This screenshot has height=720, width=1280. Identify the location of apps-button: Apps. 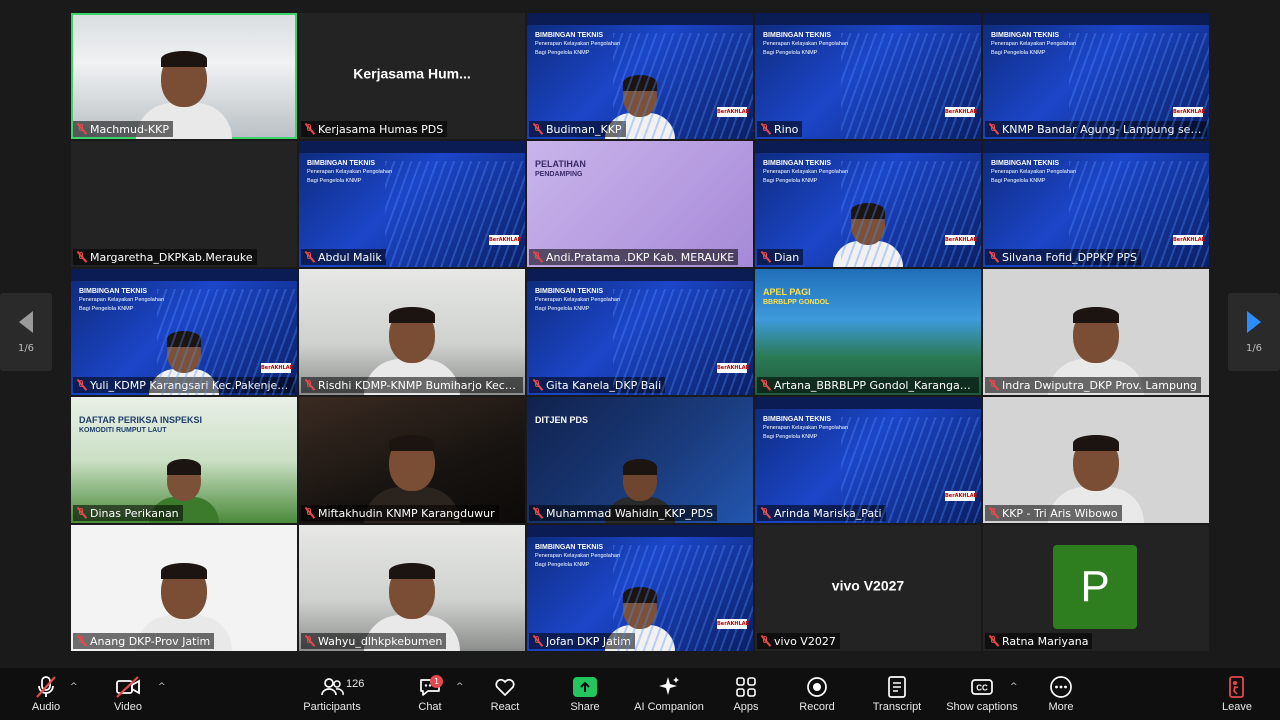
(746, 693).